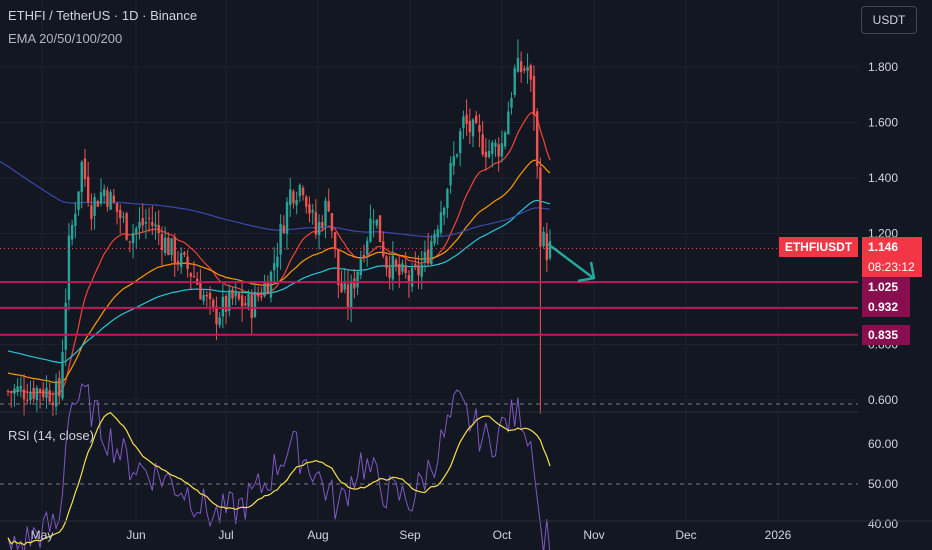 This screenshot has height=550, width=932. Describe the element at coordinates (883, 524) in the screenshot. I see `rsi-tick-2: 40.00` at that location.